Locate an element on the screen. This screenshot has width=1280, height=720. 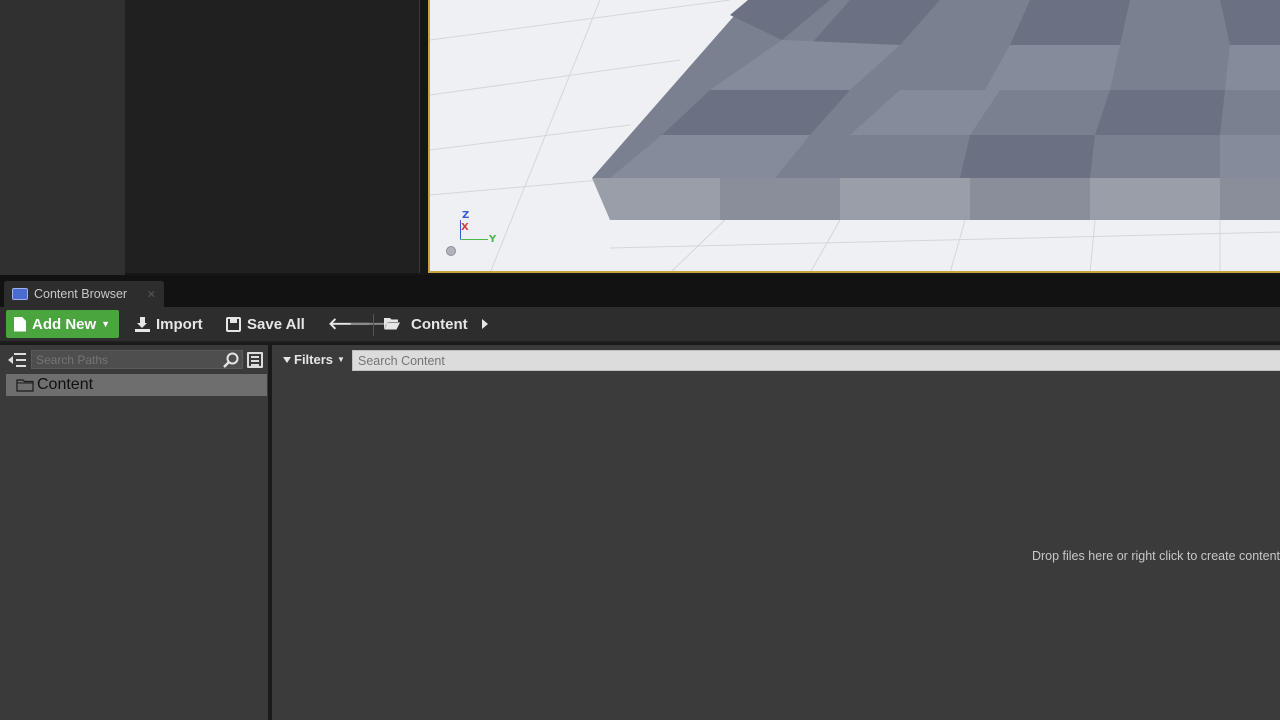
content-browser-tabbar: Content Browser ✕ is located at coordinates (640, 291).